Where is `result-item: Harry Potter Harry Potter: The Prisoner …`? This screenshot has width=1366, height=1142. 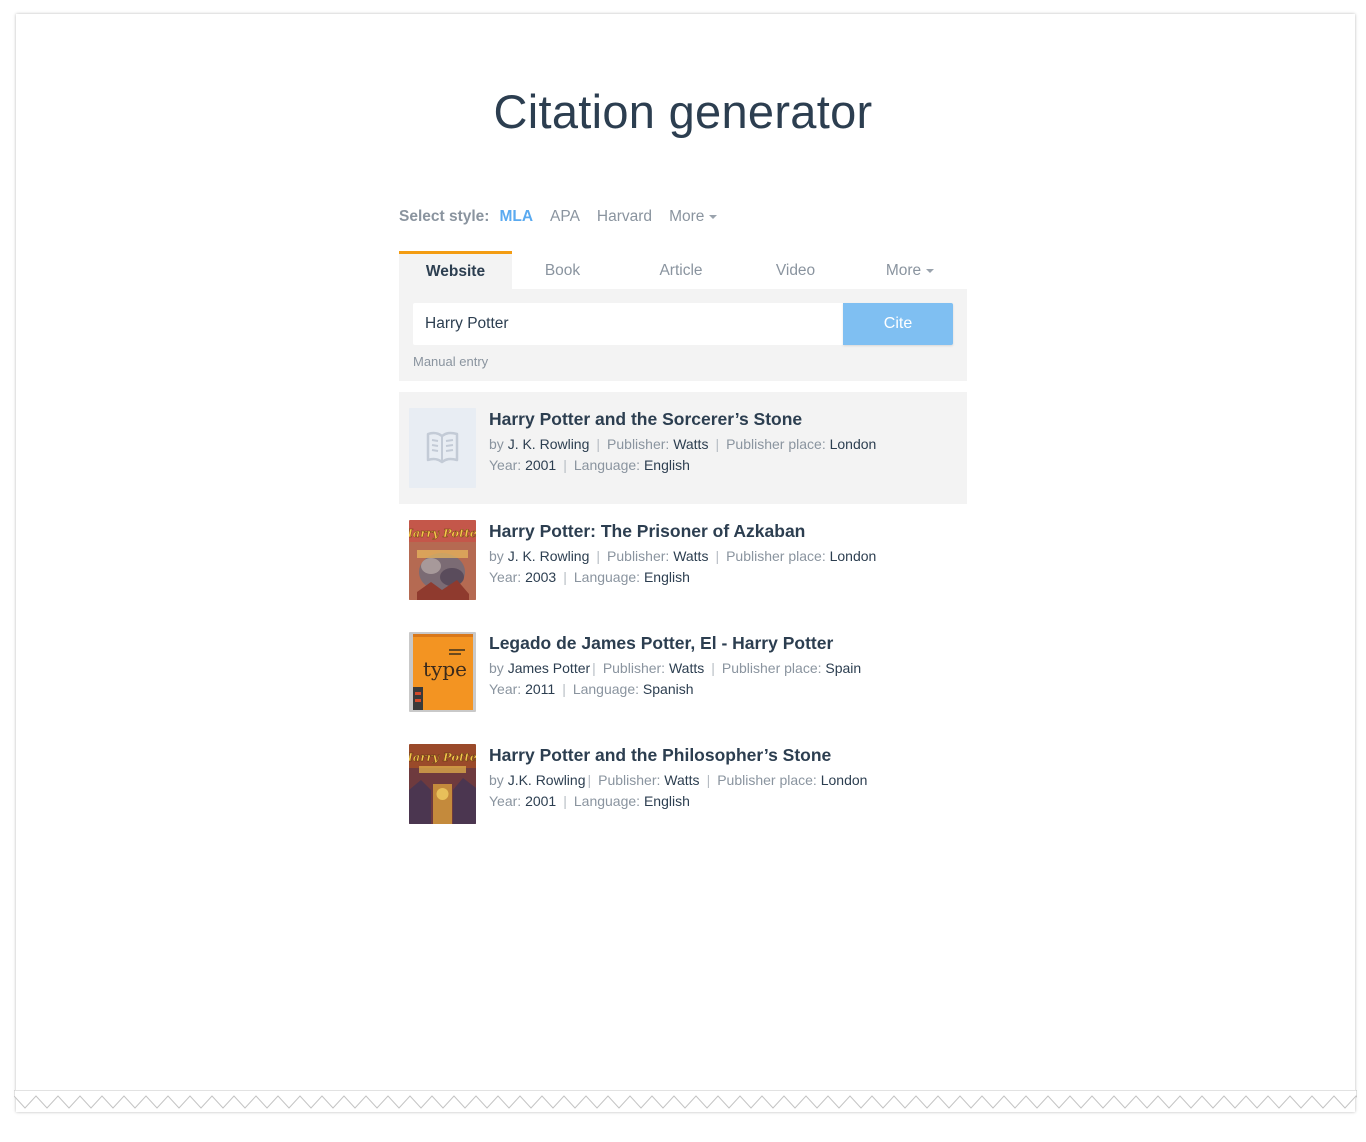 result-item: Harry Potter Harry Potter: The Prisoner … is located at coordinates (683, 560).